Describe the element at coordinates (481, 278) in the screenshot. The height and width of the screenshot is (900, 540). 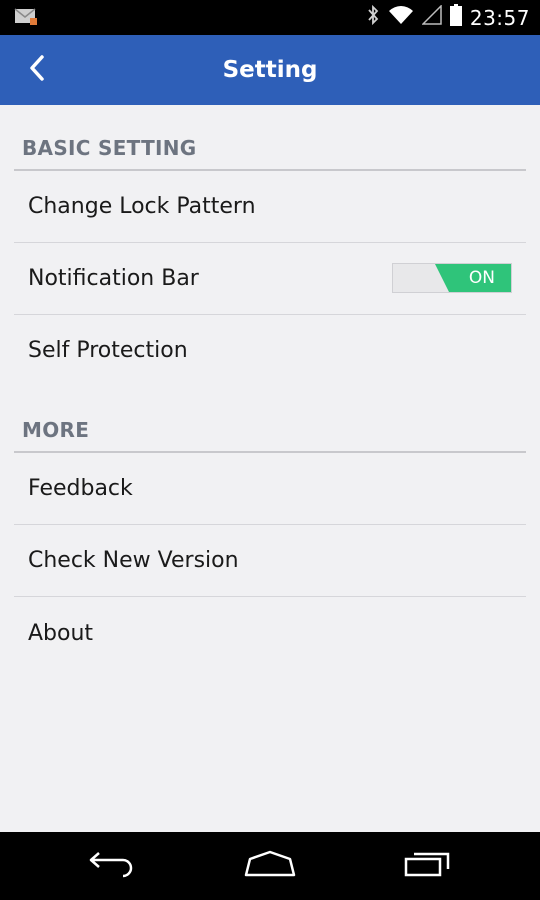
I see `toggle-state-label: ON` at that location.